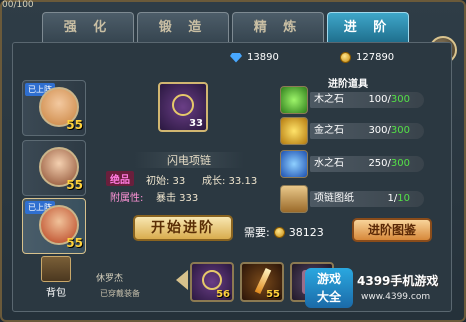  Describe the element at coordinates (329, 130) in the screenshot. I see `material-name: 金之石` at that location.